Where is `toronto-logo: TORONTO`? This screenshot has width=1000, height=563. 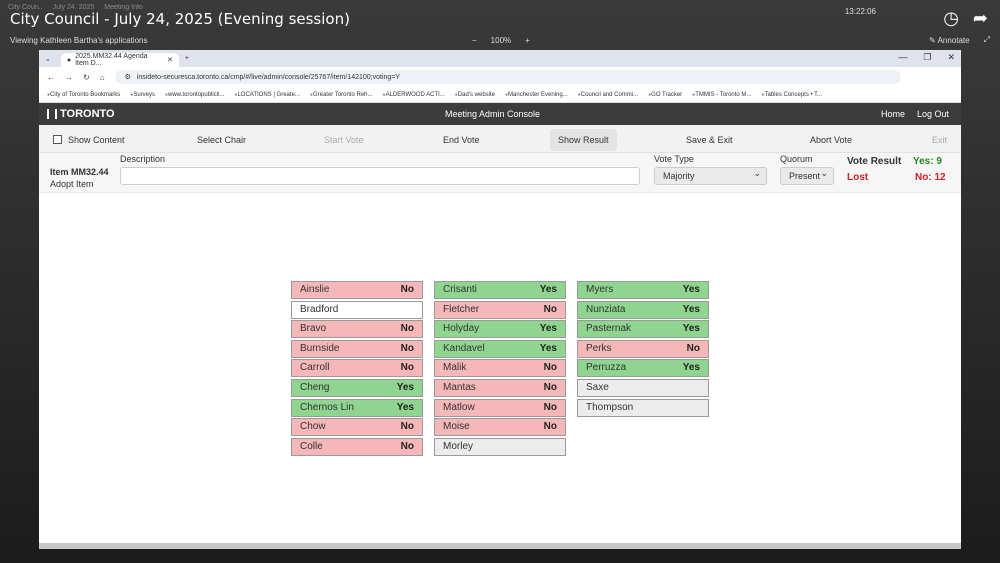
toronto-logo: TORONTO is located at coordinates (81, 114).